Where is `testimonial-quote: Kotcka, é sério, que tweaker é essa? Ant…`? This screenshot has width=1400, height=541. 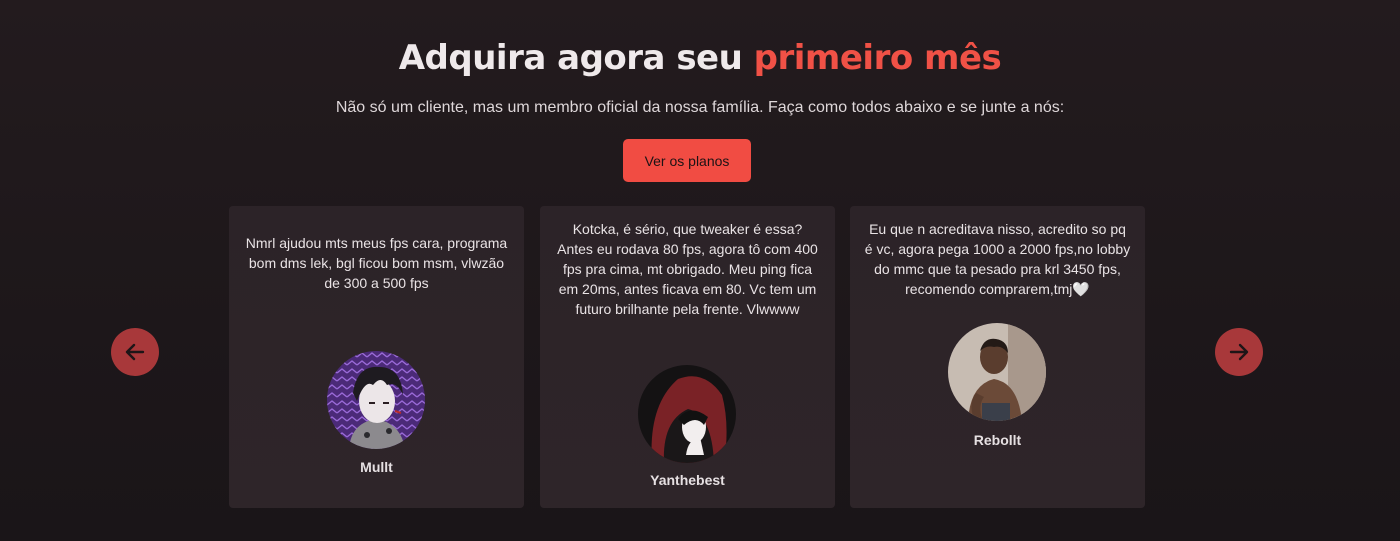
testimonial-quote: Kotcka, é sério, que tweaker é essa? Ant… is located at coordinates (687, 269).